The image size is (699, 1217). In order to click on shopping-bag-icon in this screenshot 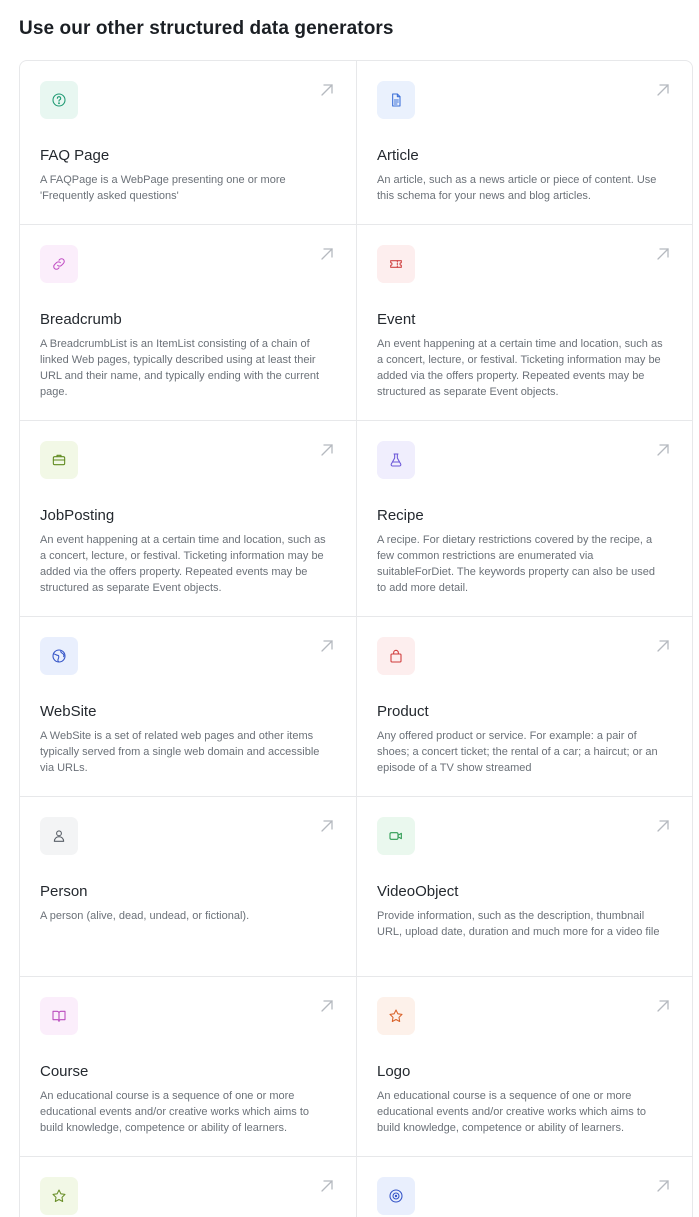, I will do `click(396, 656)`.